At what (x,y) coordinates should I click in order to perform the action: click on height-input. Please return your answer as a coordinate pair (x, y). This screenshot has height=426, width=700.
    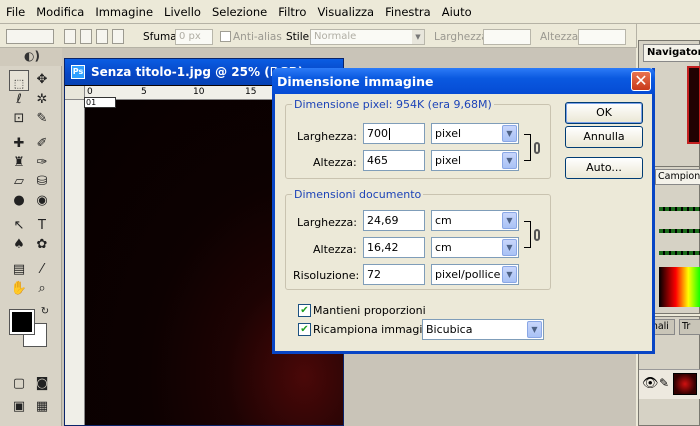
    Looking at the image, I should click on (602, 37).